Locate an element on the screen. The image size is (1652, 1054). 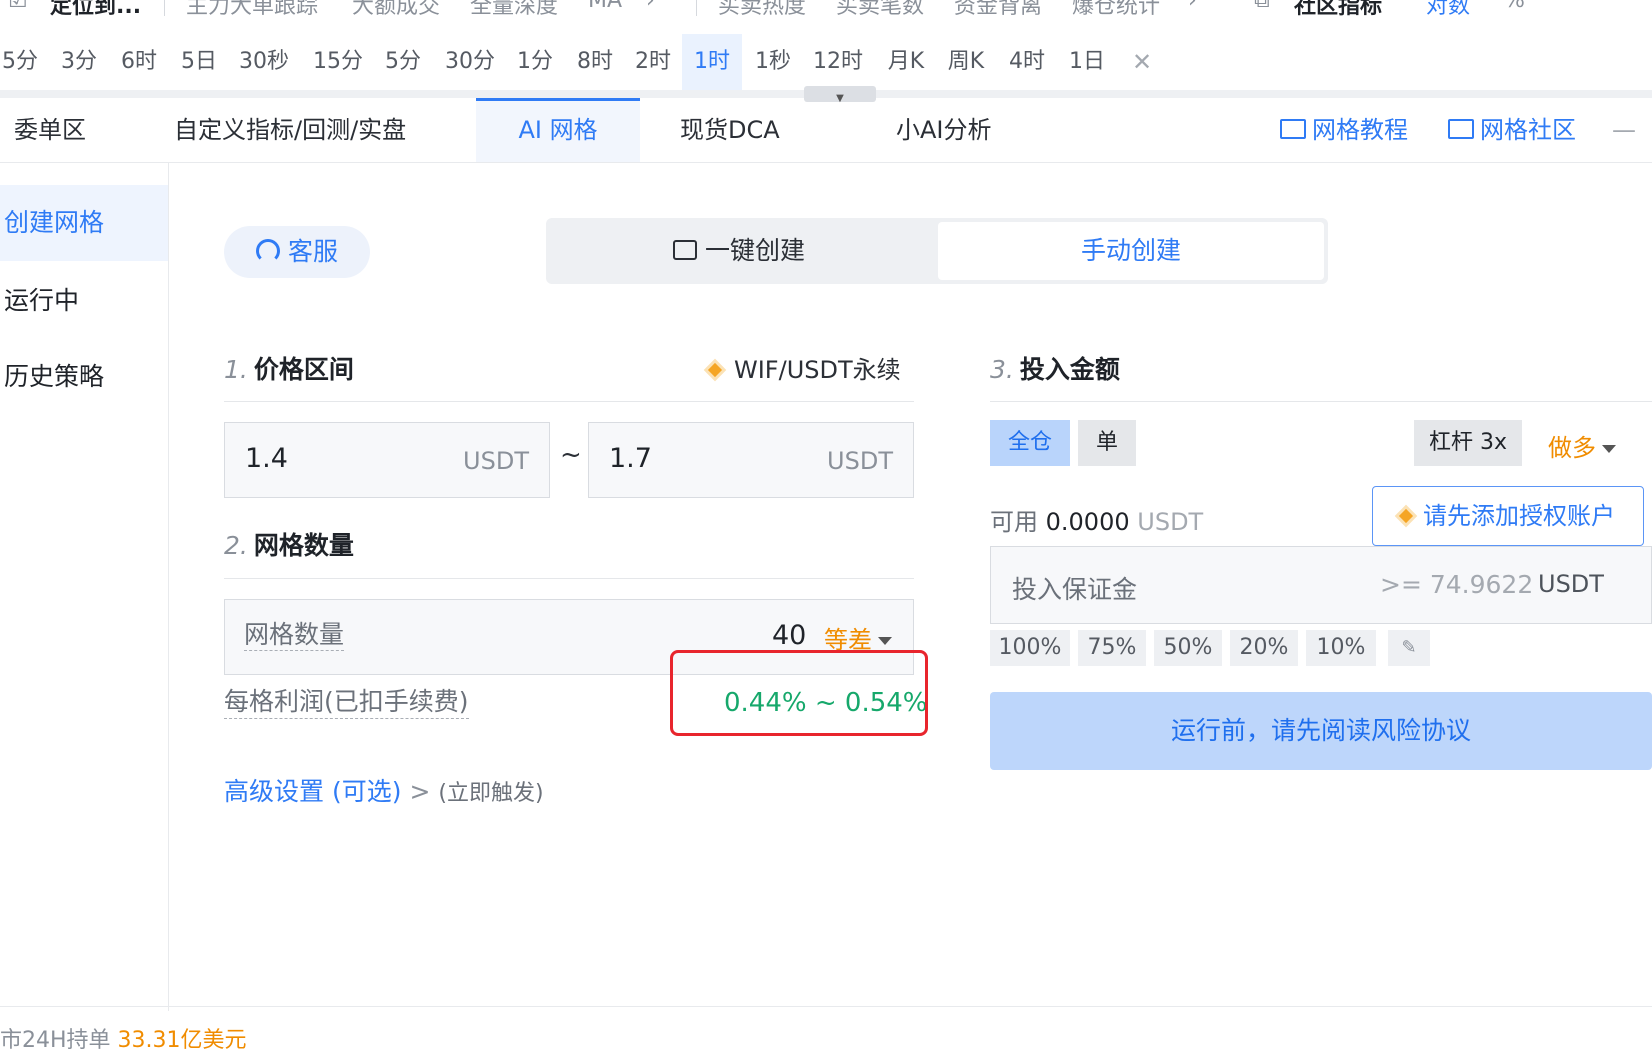
timeframe-8h: 8时 is located at coordinates (595, 62).